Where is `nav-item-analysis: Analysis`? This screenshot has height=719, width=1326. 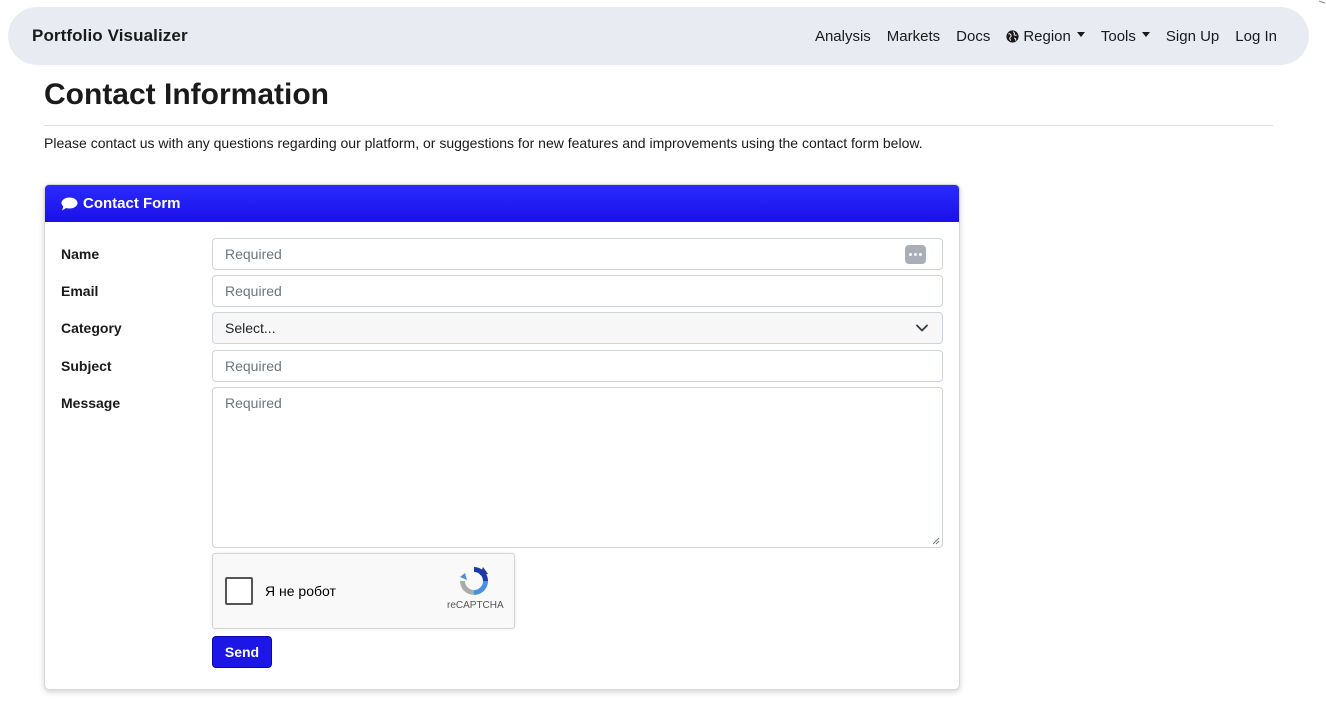 nav-item-analysis: Analysis is located at coordinates (843, 36).